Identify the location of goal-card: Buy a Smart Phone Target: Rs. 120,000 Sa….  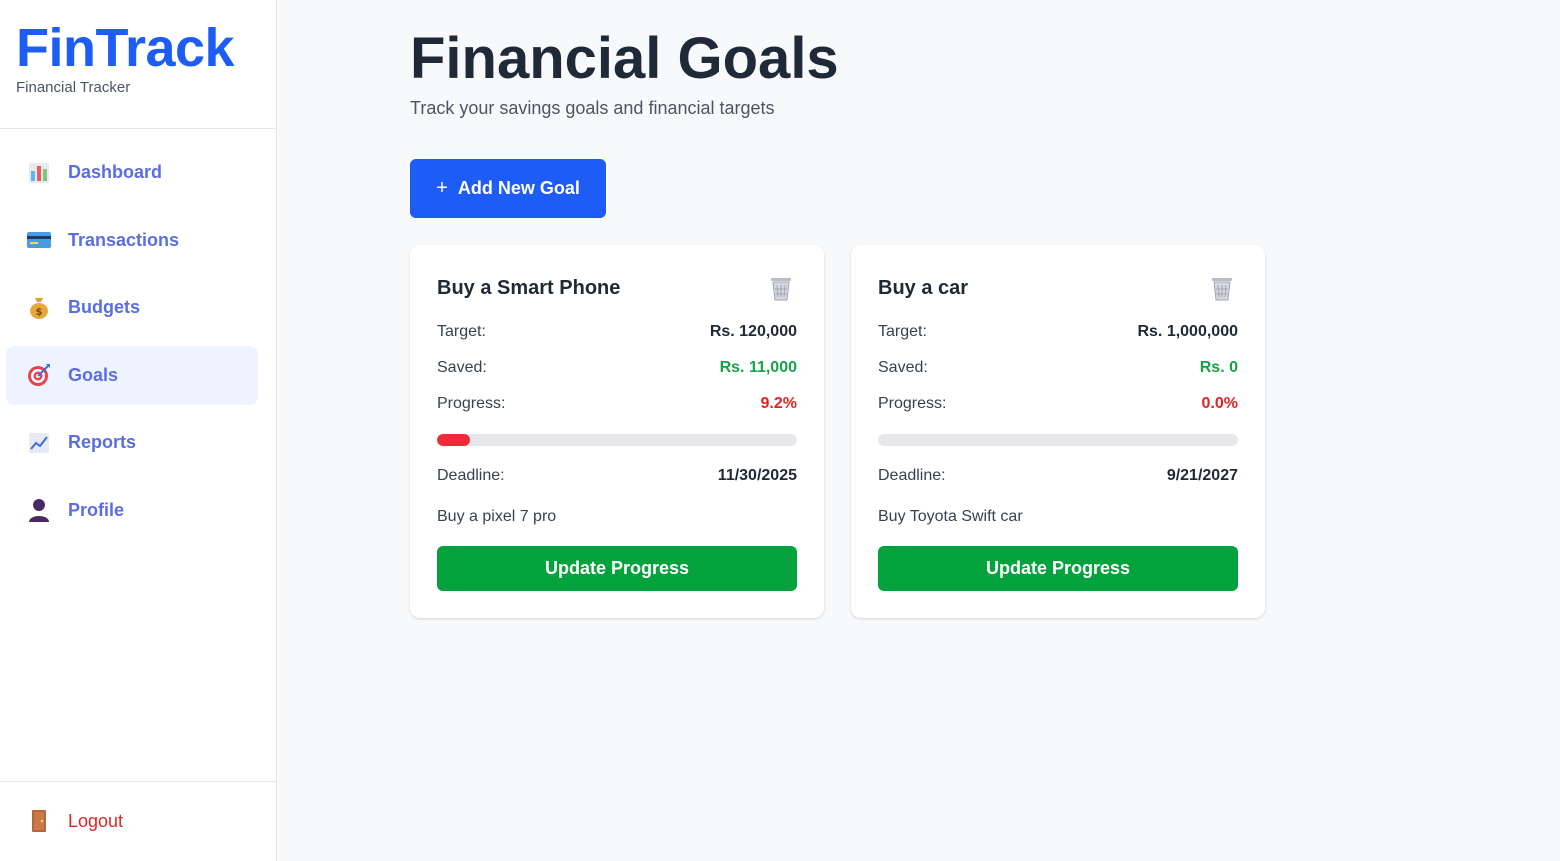
(617, 431).